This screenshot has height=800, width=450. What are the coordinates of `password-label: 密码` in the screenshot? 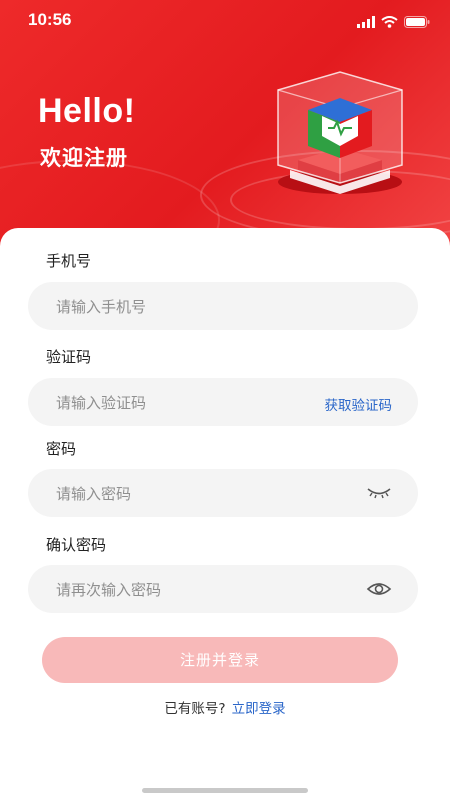 It's located at (61, 449).